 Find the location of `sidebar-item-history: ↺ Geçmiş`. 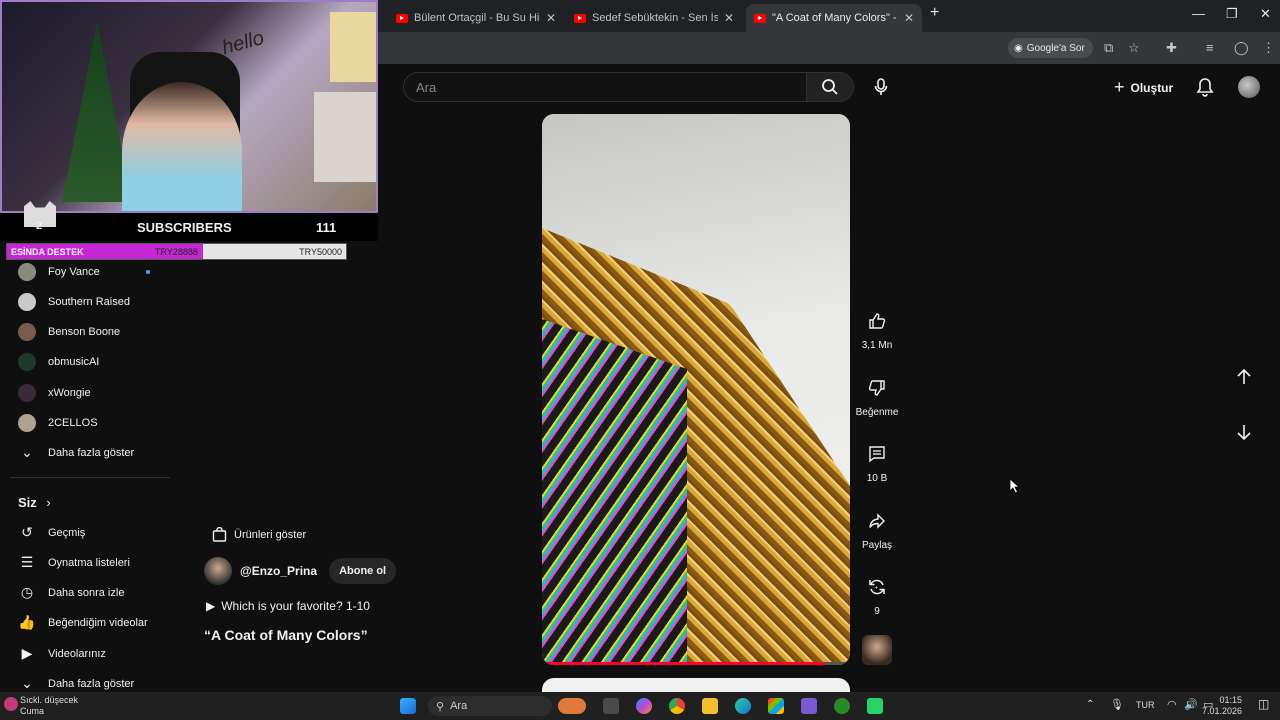

sidebar-item-history: ↺ Geçmiş is located at coordinates (51, 532).